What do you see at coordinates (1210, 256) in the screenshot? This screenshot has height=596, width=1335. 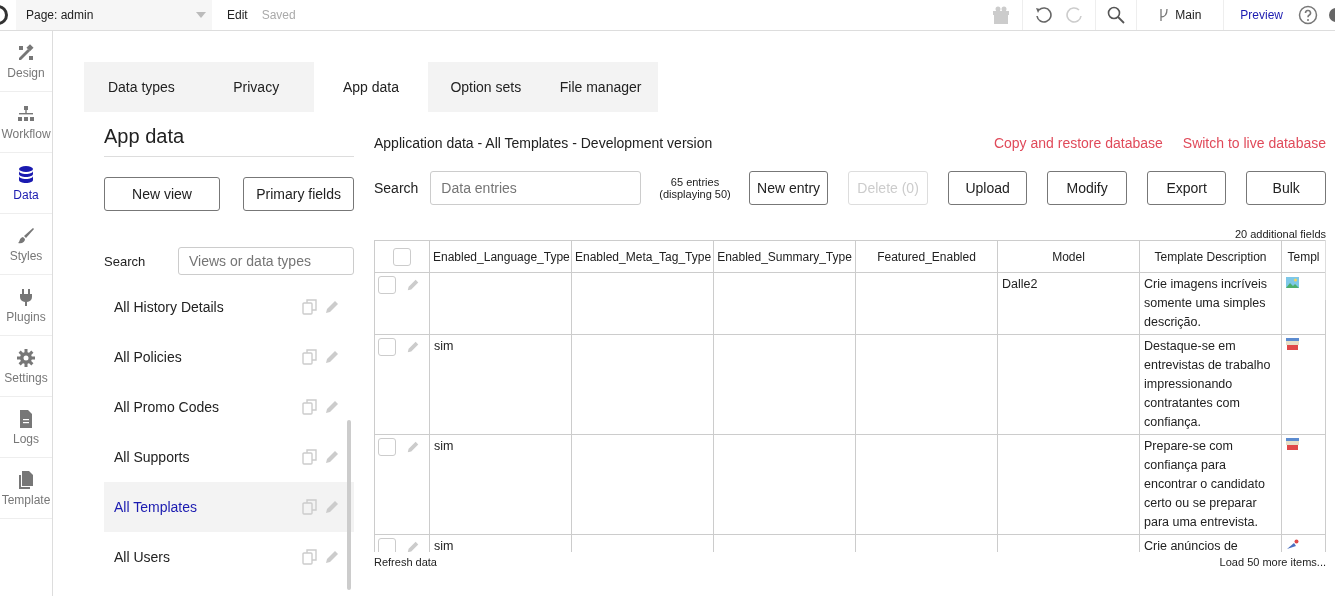 I see `column-header: Template Description` at bounding box center [1210, 256].